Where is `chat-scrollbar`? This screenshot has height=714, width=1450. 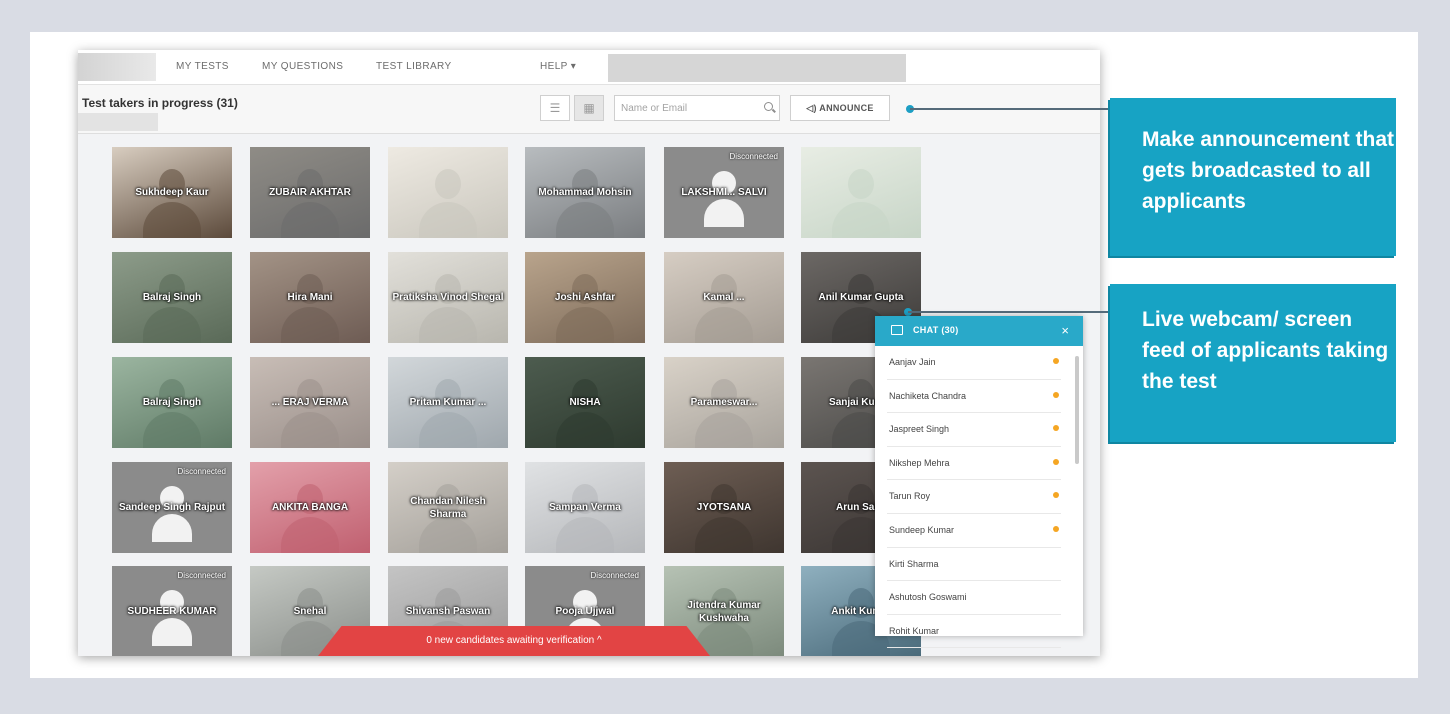 chat-scrollbar is located at coordinates (1077, 410).